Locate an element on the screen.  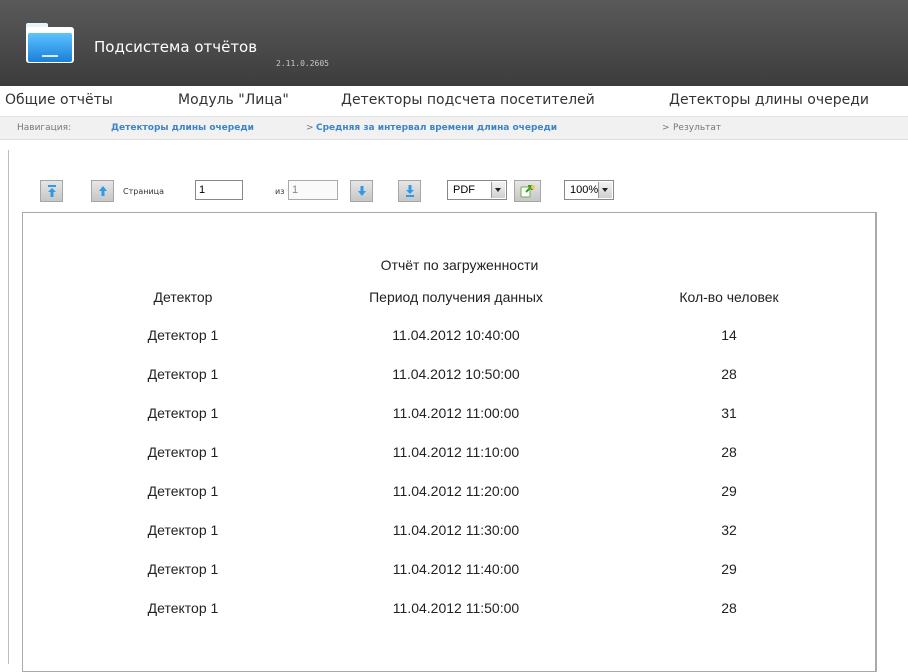
app-title: Подсистема отчётов is located at coordinates (176, 47).